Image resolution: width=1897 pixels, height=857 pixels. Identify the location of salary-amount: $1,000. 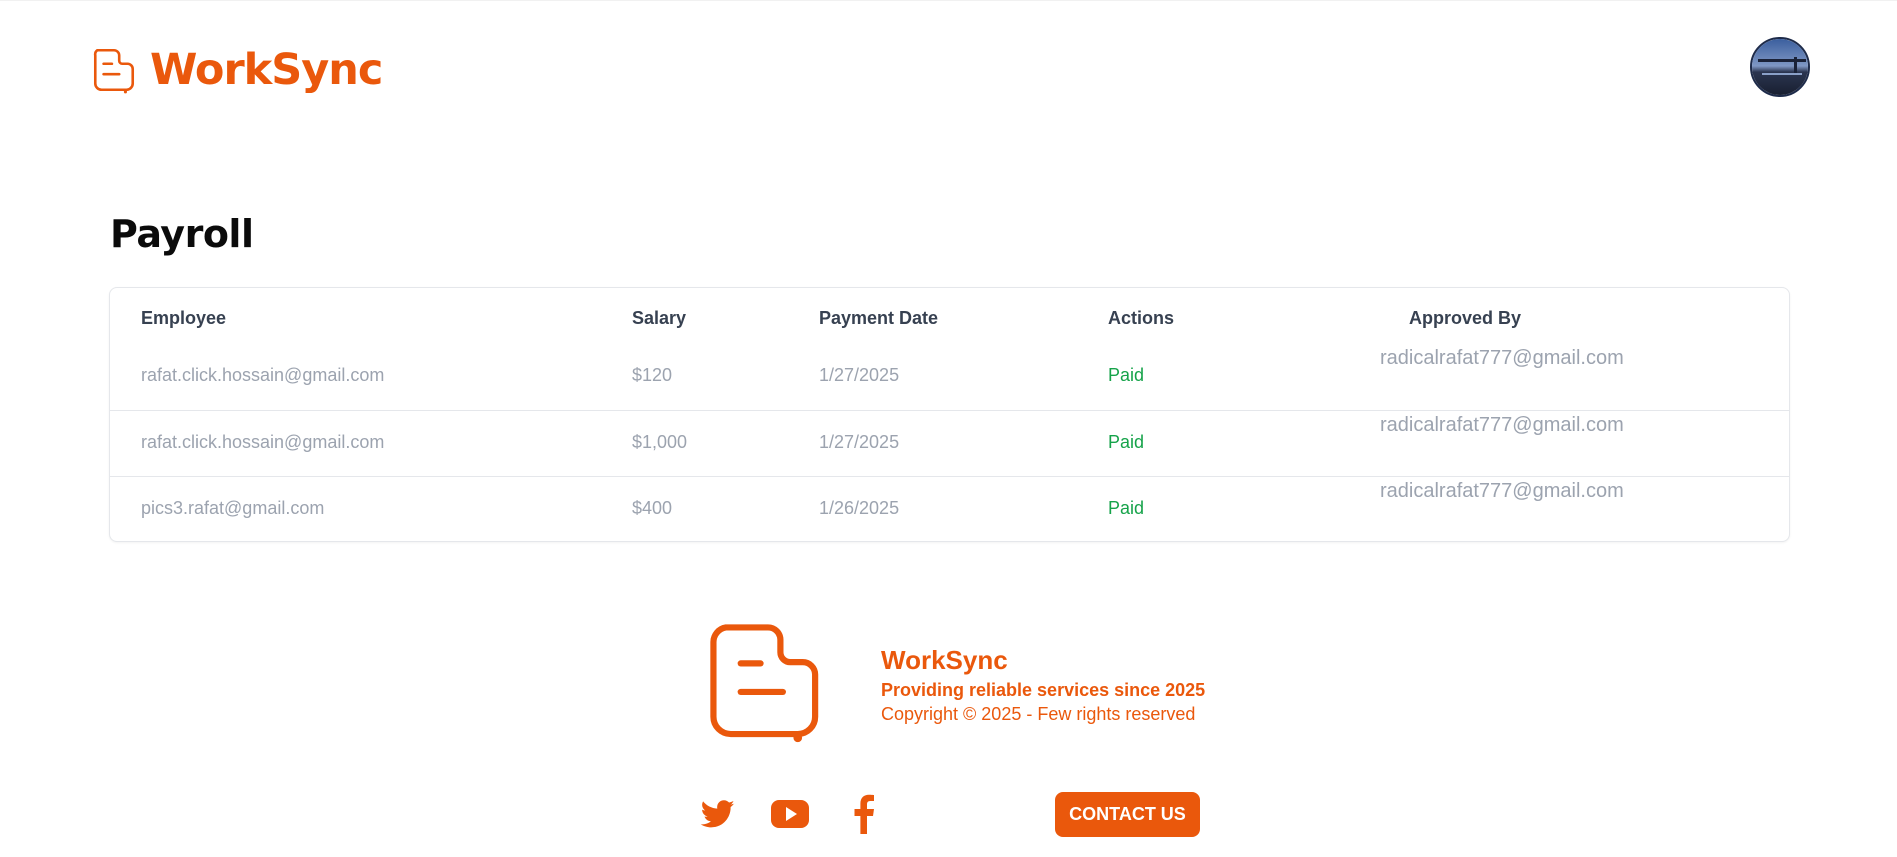
(660, 442).